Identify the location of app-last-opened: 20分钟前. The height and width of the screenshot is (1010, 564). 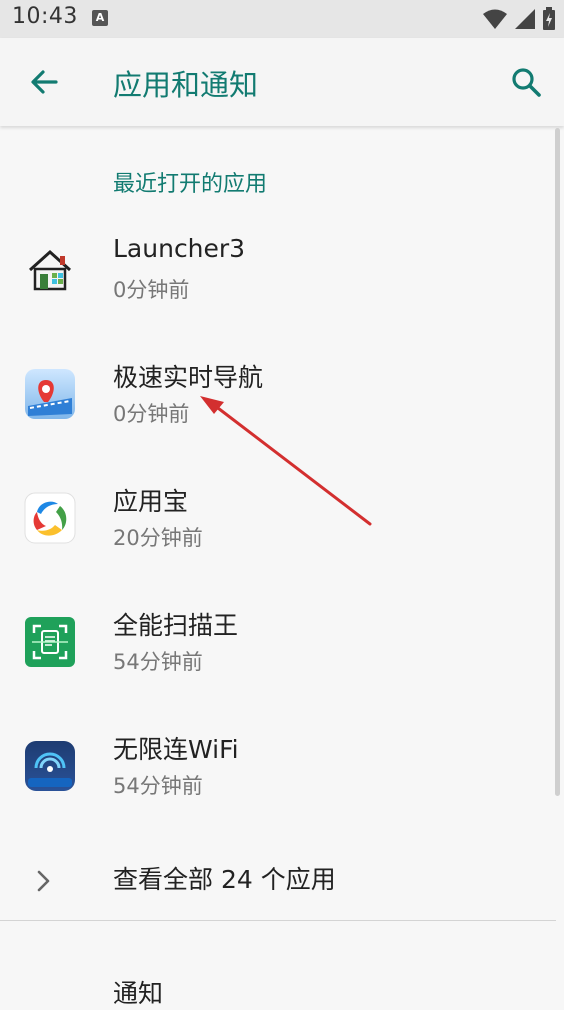
(158, 538).